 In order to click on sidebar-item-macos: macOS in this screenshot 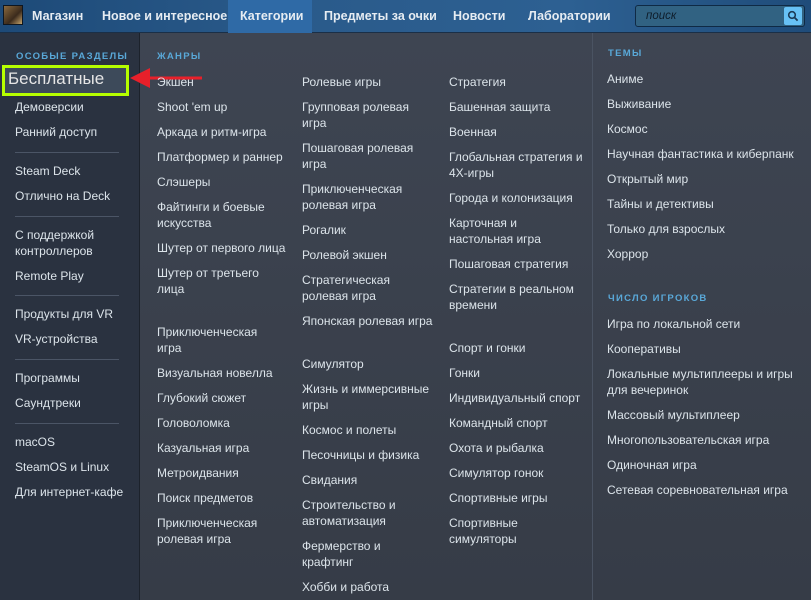, I will do `click(35, 442)`.